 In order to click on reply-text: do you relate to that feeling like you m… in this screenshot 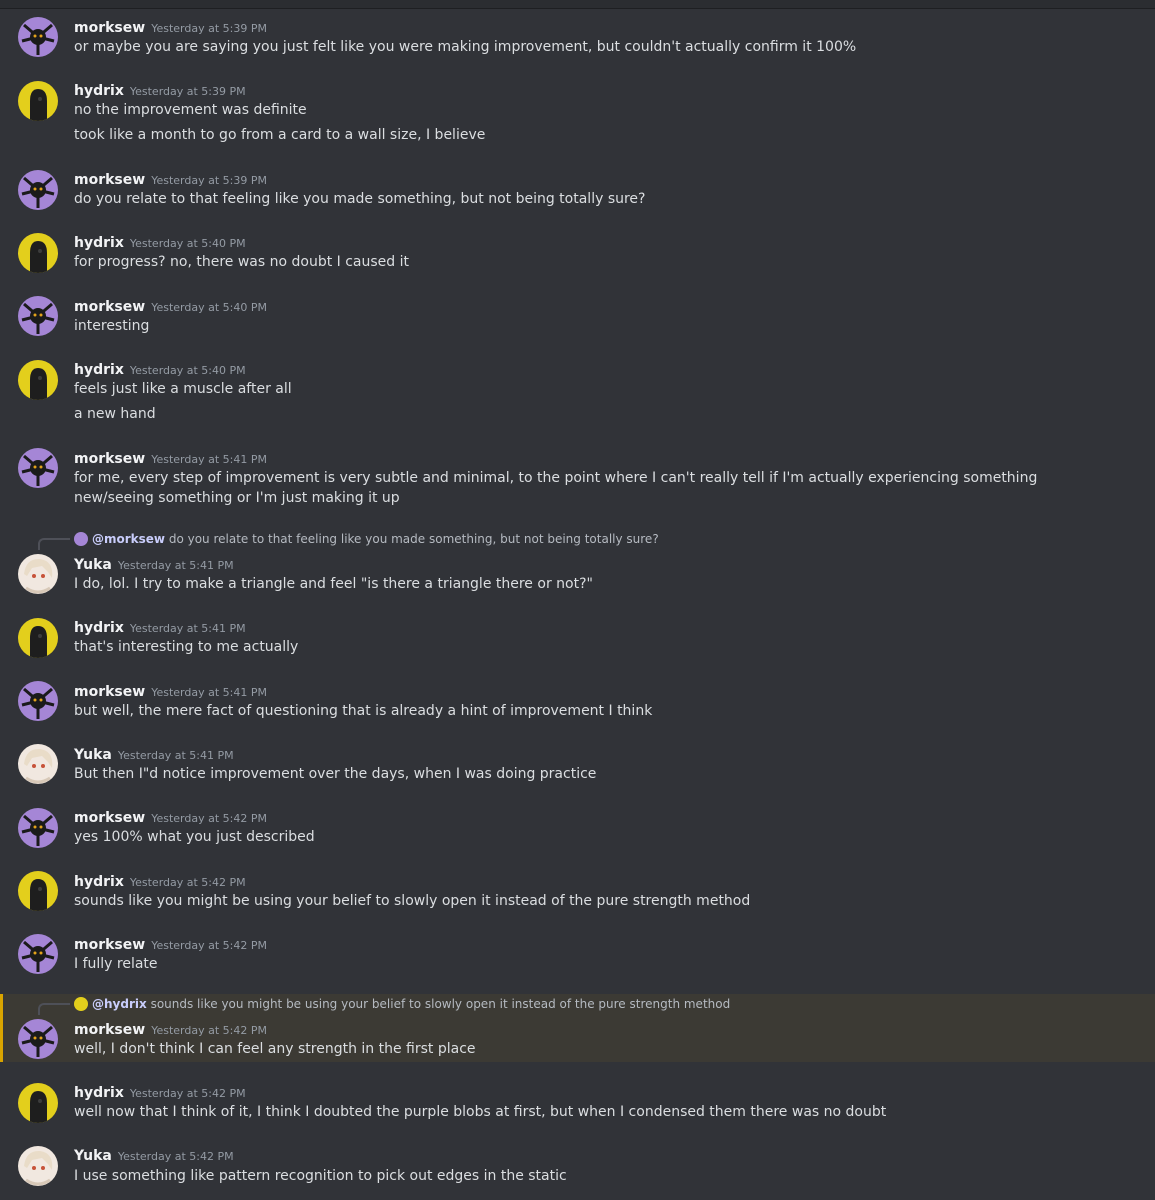, I will do `click(413, 539)`.